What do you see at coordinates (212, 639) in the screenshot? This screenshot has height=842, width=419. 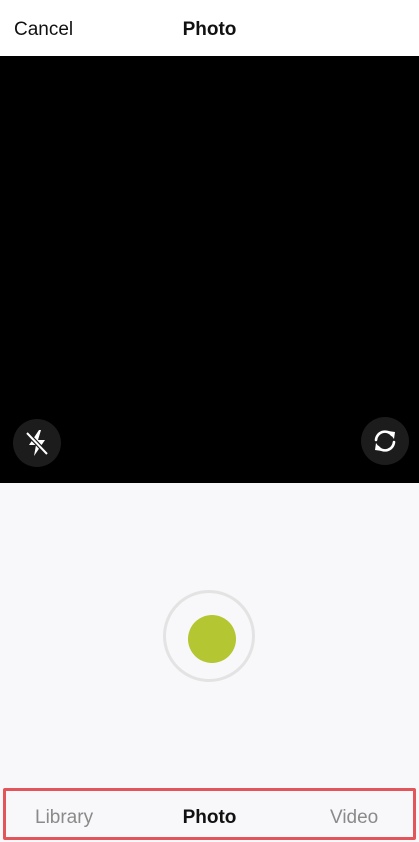 I see `shutter-indicator` at bounding box center [212, 639].